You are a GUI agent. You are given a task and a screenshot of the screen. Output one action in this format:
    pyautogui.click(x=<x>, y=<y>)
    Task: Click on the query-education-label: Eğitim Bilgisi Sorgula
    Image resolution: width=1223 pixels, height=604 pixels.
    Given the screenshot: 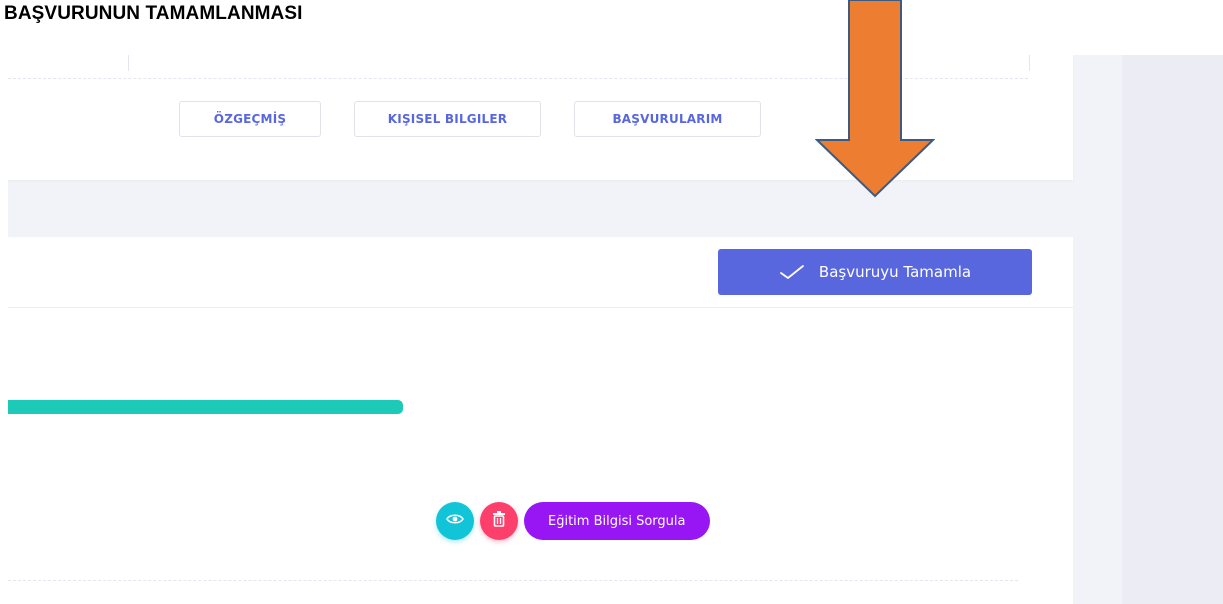 What is the action you would take?
    pyautogui.click(x=617, y=521)
    